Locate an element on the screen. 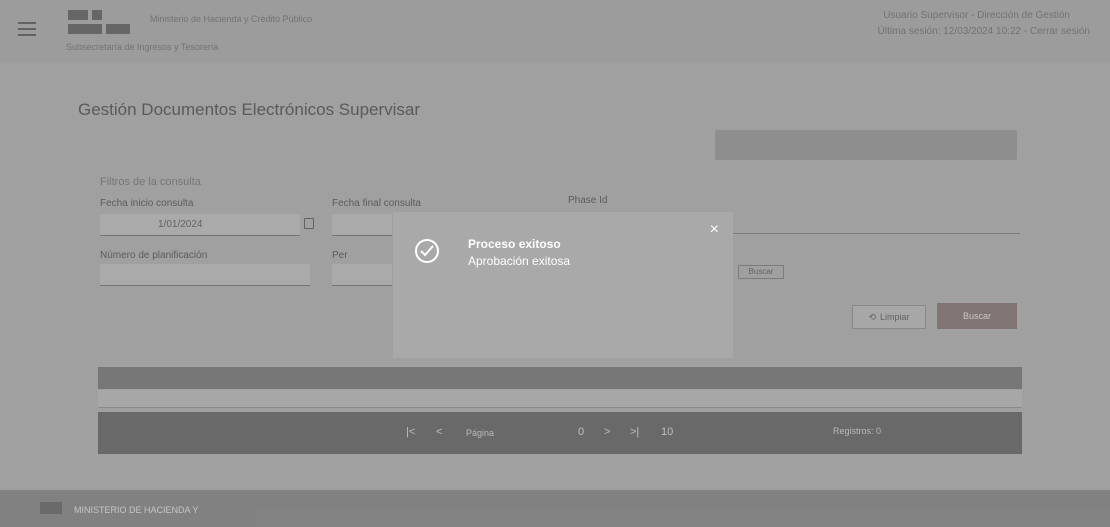 The image size is (1110, 527). success-dialog: × Proceso exitoso Aprobación exitosa is located at coordinates (563, 285).